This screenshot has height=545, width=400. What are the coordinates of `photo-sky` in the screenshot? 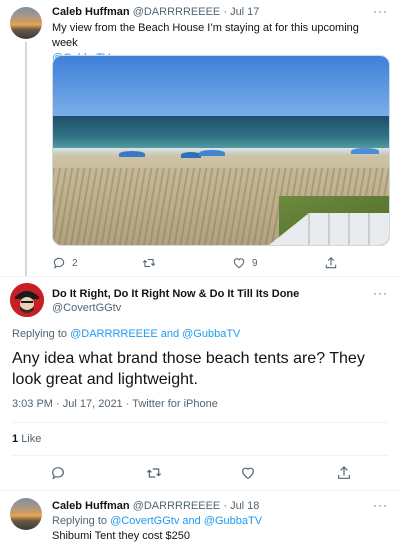 It's located at (221, 86).